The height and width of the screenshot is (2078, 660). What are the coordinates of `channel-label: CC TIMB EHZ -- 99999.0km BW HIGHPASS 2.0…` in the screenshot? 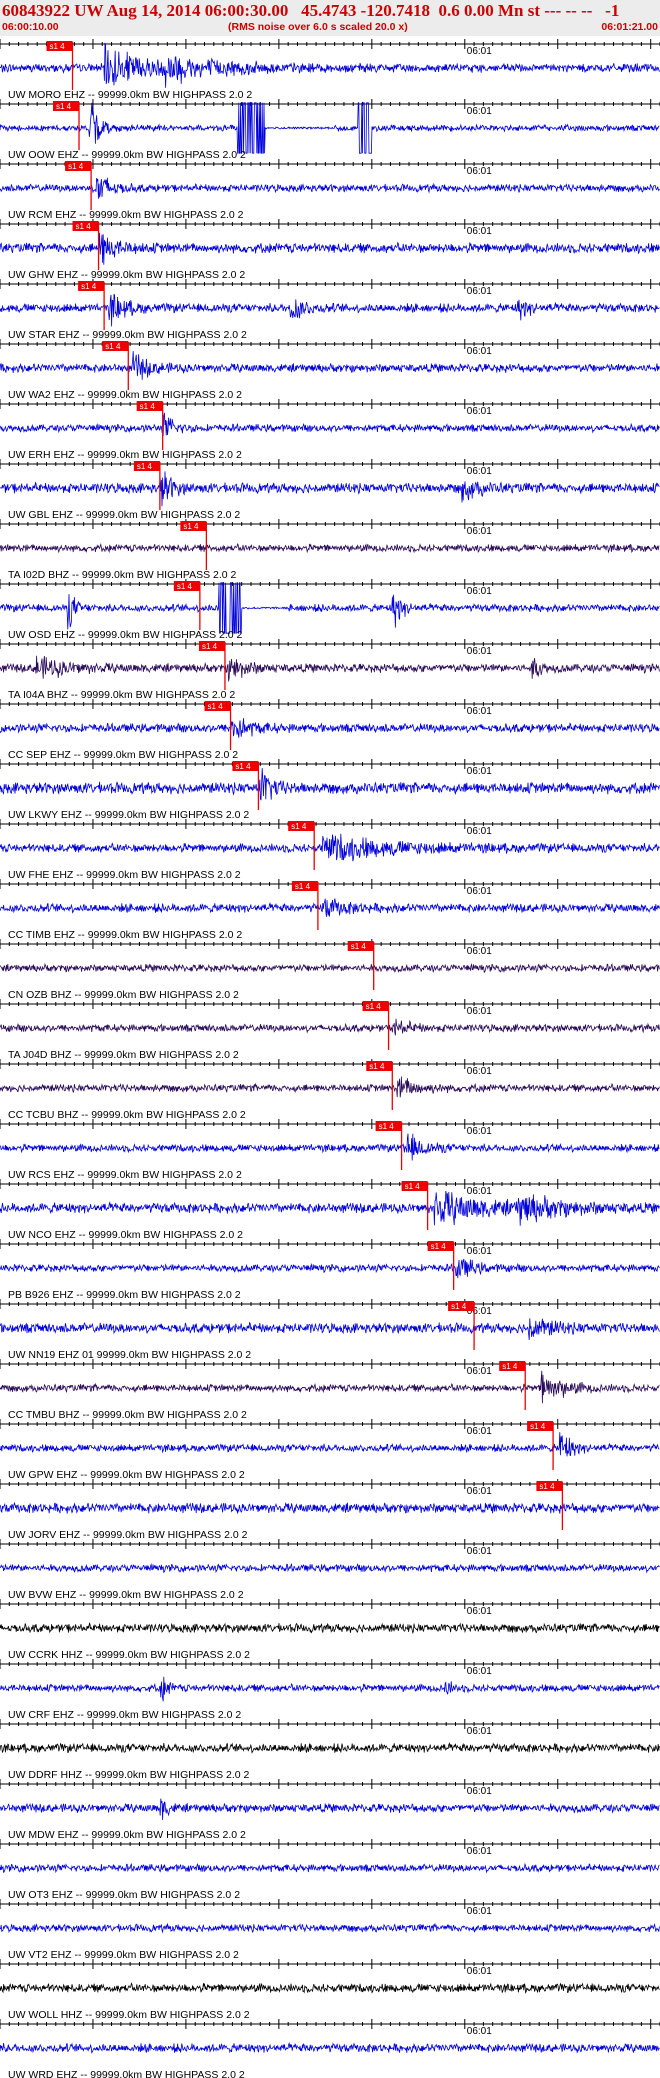 It's located at (125, 935).